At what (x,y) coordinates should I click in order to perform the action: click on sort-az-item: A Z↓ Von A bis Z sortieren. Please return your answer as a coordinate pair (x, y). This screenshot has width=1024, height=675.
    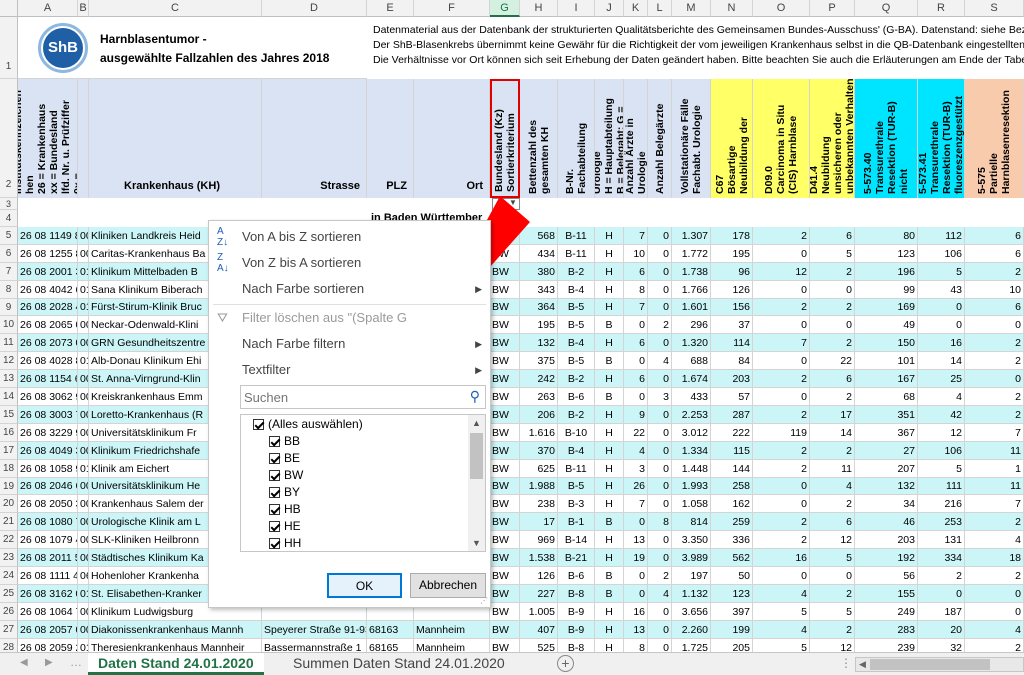
    Looking at the image, I should click on (349, 237).